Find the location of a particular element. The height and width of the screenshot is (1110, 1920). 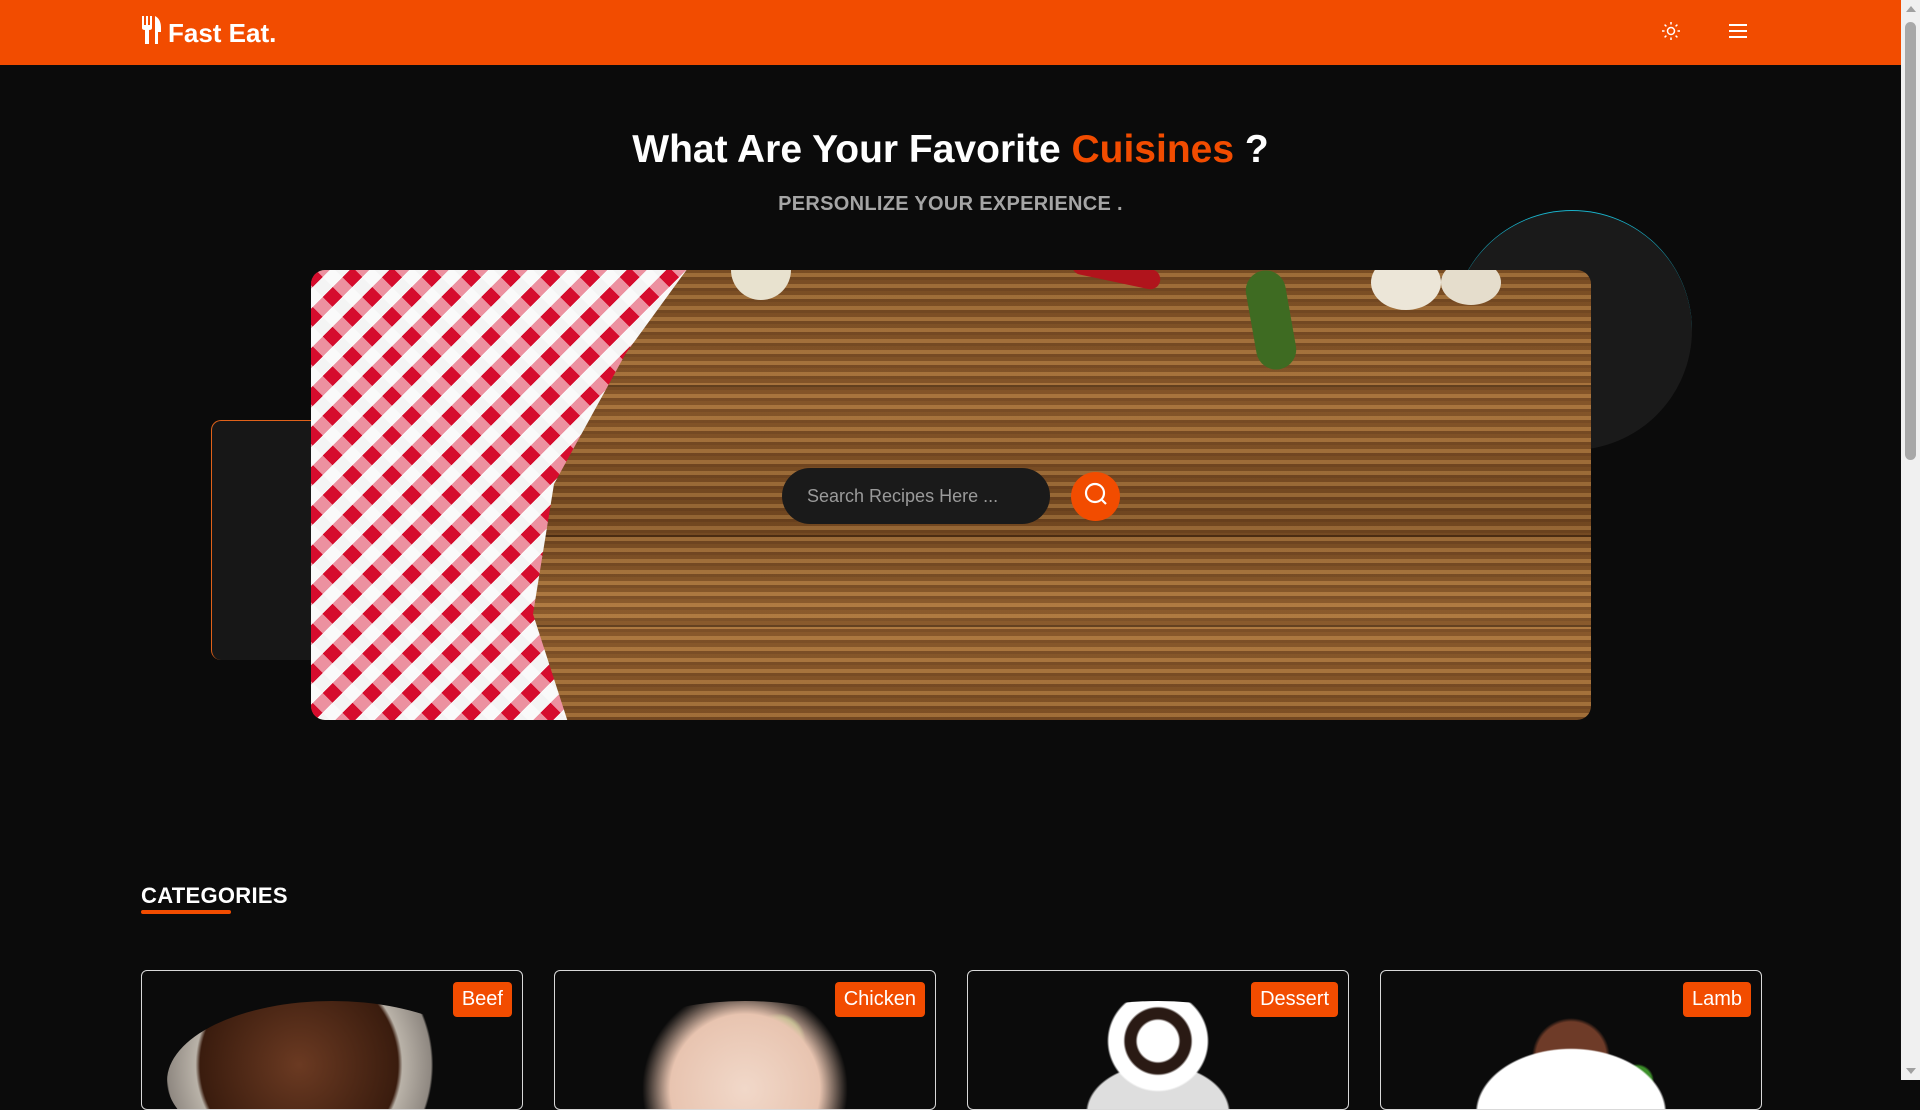

category-card-chicken: Chicken is located at coordinates (745, 1040).